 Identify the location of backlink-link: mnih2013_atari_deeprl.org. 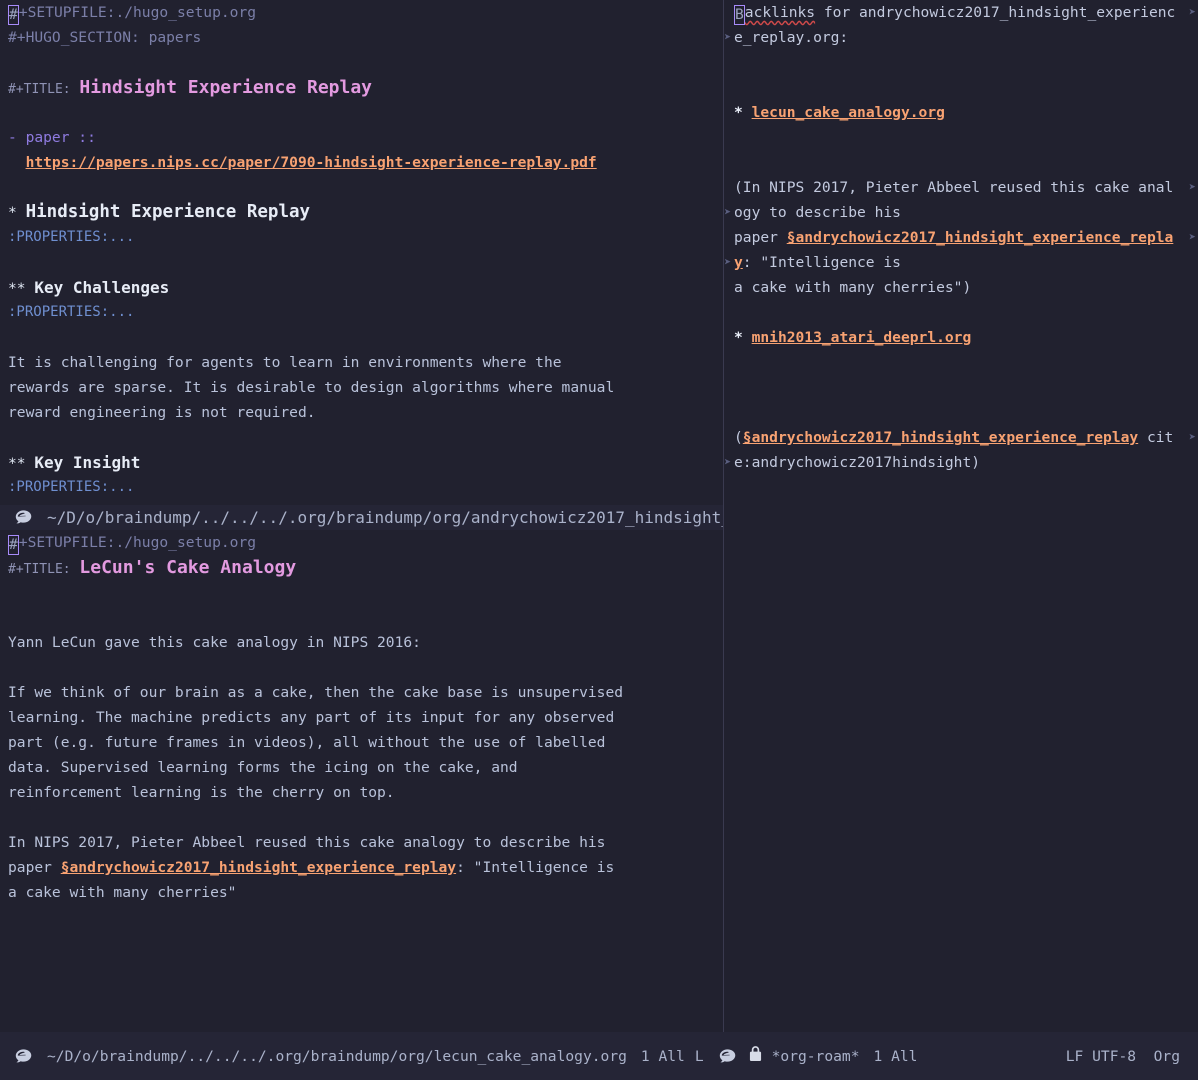
(862, 337).